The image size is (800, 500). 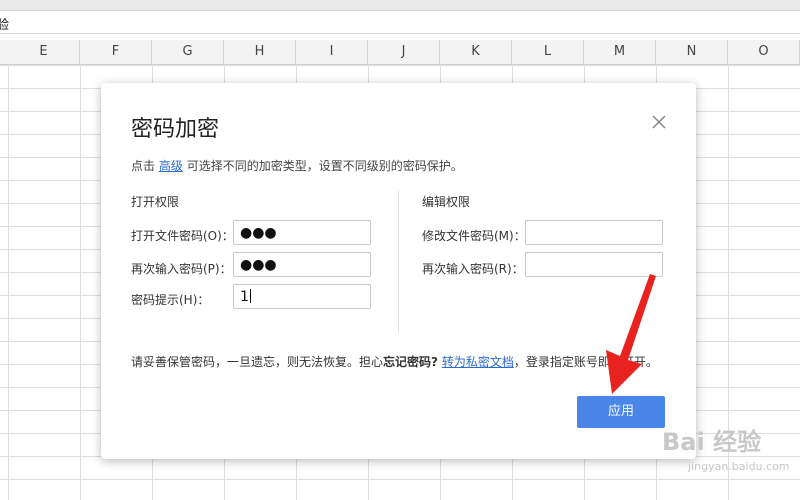 I want to click on dialog-title: 密码加密, so click(x=175, y=129).